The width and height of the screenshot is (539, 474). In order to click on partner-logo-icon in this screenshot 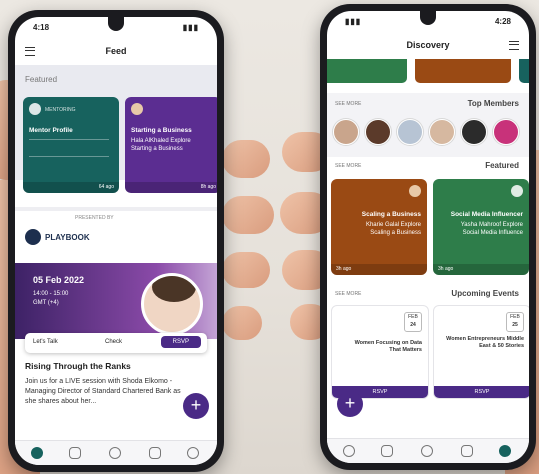, I will do `click(33, 237)`.